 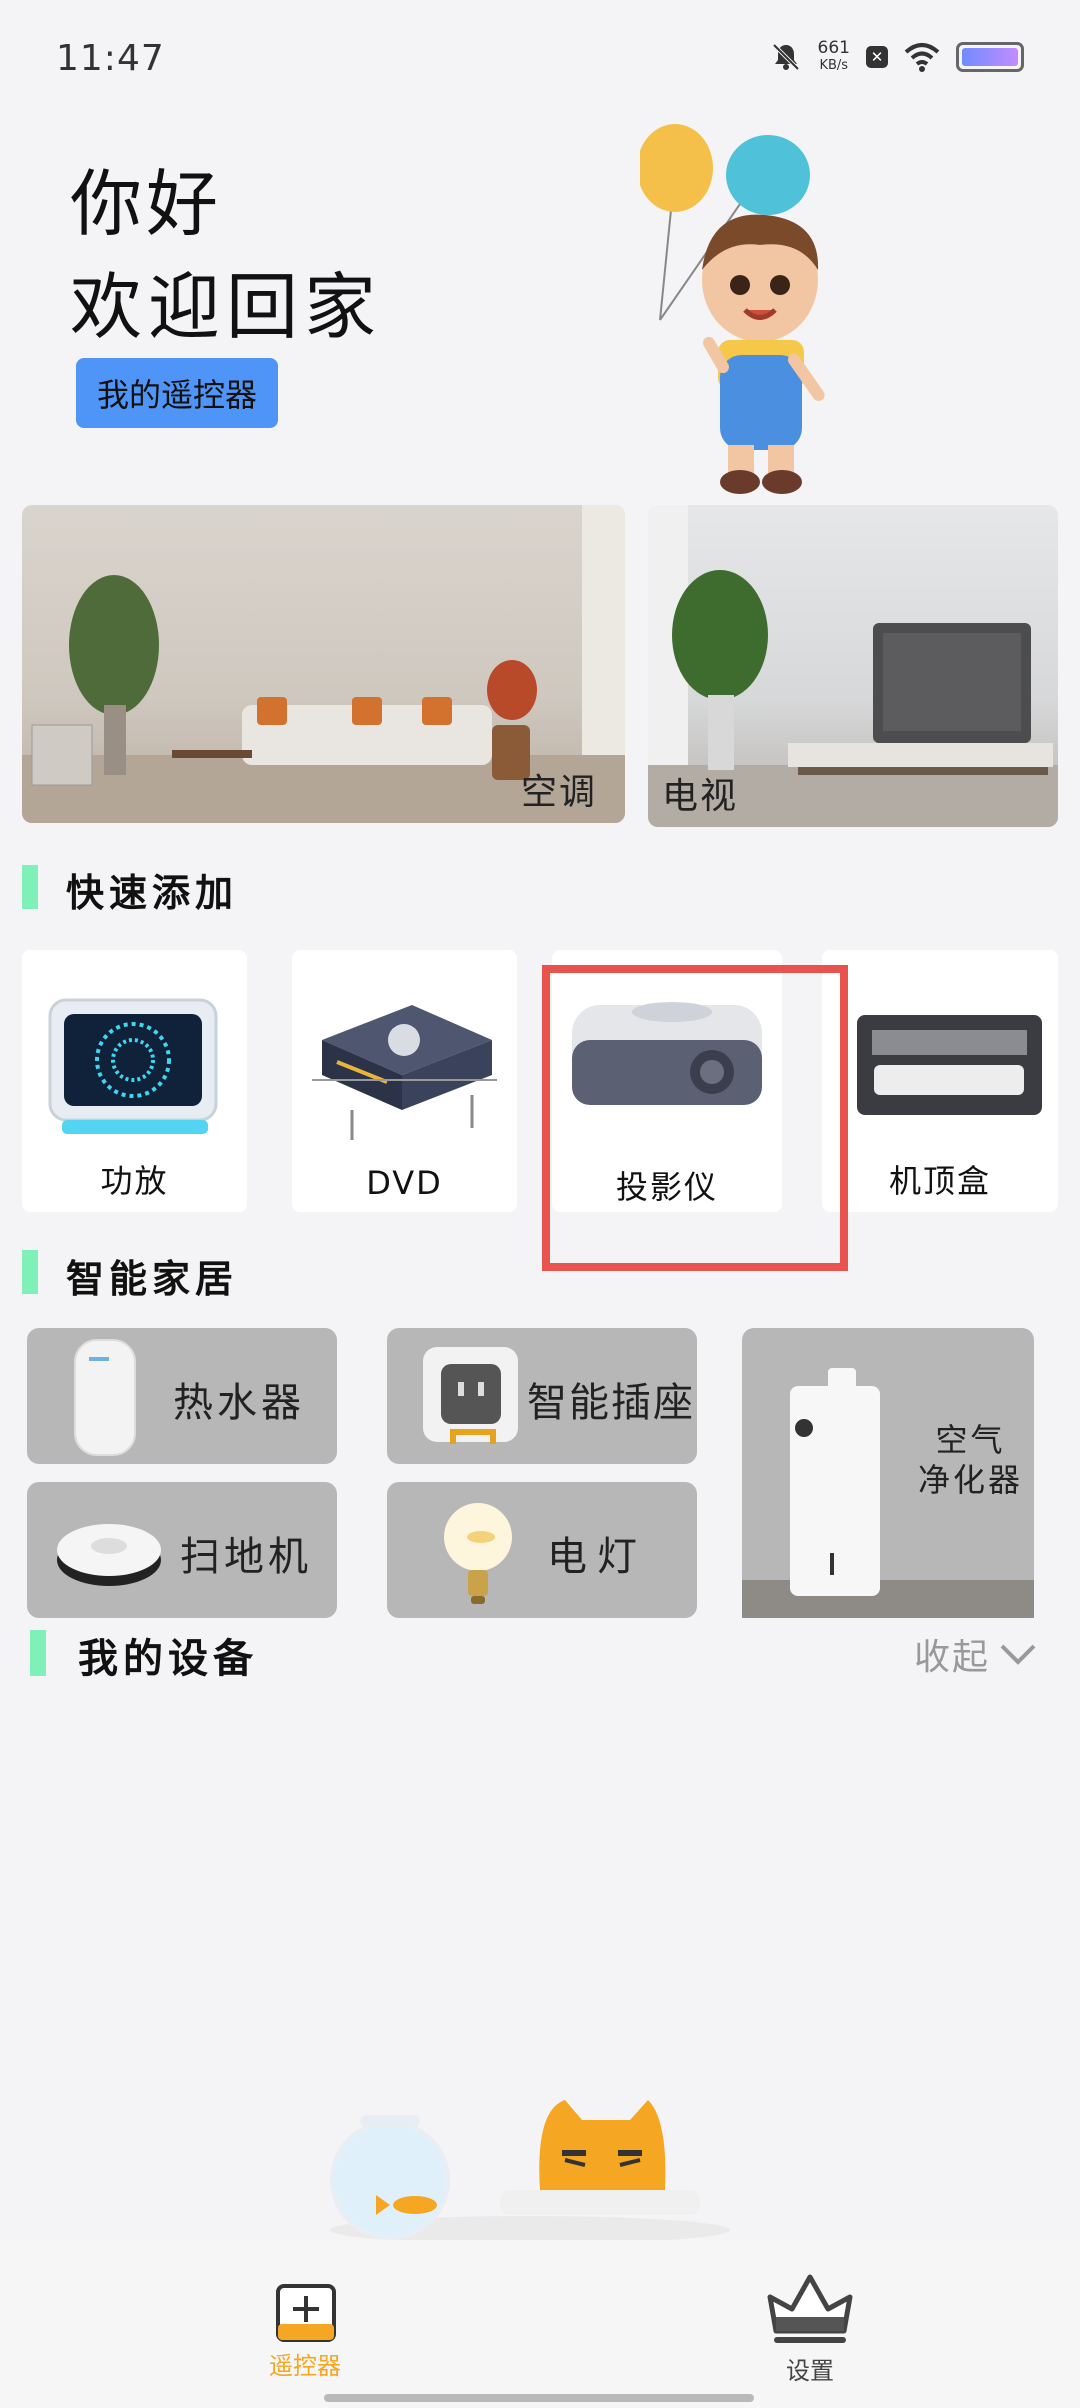 I want to click on status-time: 11:47, so click(x=110, y=58).